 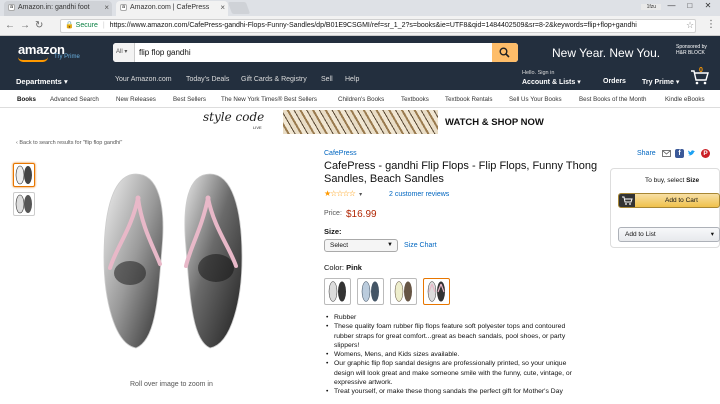 What do you see at coordinates (54, 7) in the screenshot?
I see `tab-title: Amazon.in: gandhi foot` at bounding box center [54, 7].